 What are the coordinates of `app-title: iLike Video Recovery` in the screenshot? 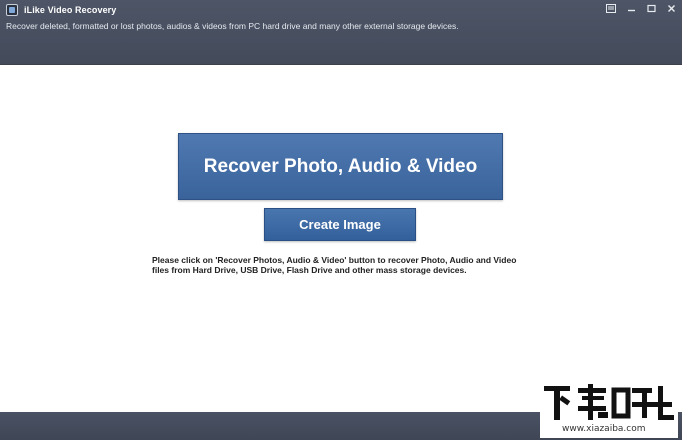 It's located at (70, 10).